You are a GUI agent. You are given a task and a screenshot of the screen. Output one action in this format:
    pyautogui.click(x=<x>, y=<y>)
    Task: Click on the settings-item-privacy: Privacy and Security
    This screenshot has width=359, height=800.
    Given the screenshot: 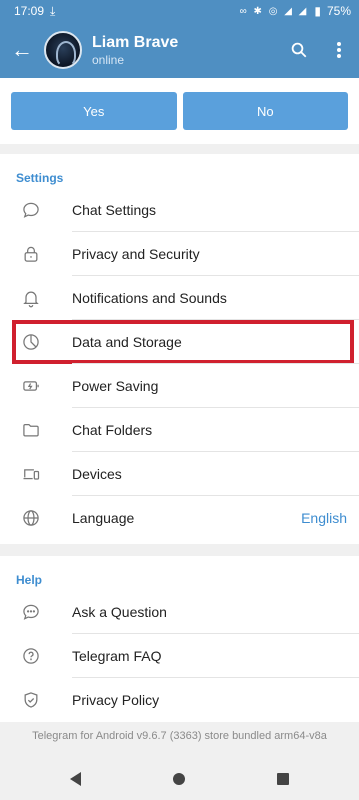 What is the action you would take?
    pyautogui.click(x=179, y=254)
    